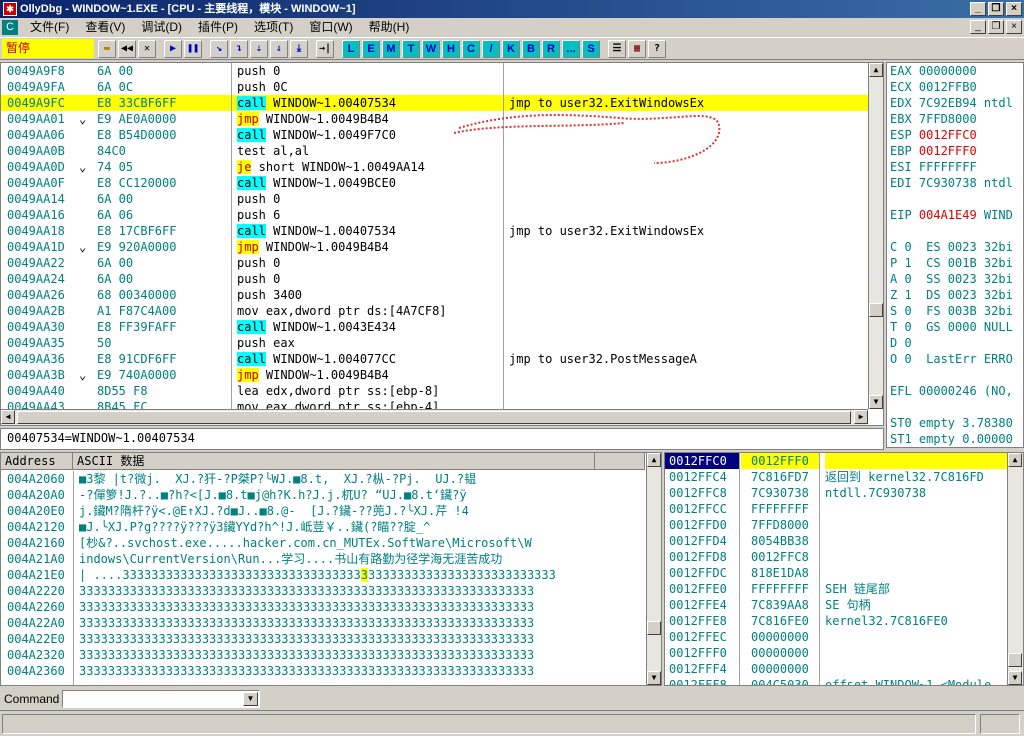 The height and width of the screenshot is (736, 1024). What do you see at coordinates (161, 27) in the screenshot?
I see `menu-debug: 调试(D)` at bounding box center [161, 27].